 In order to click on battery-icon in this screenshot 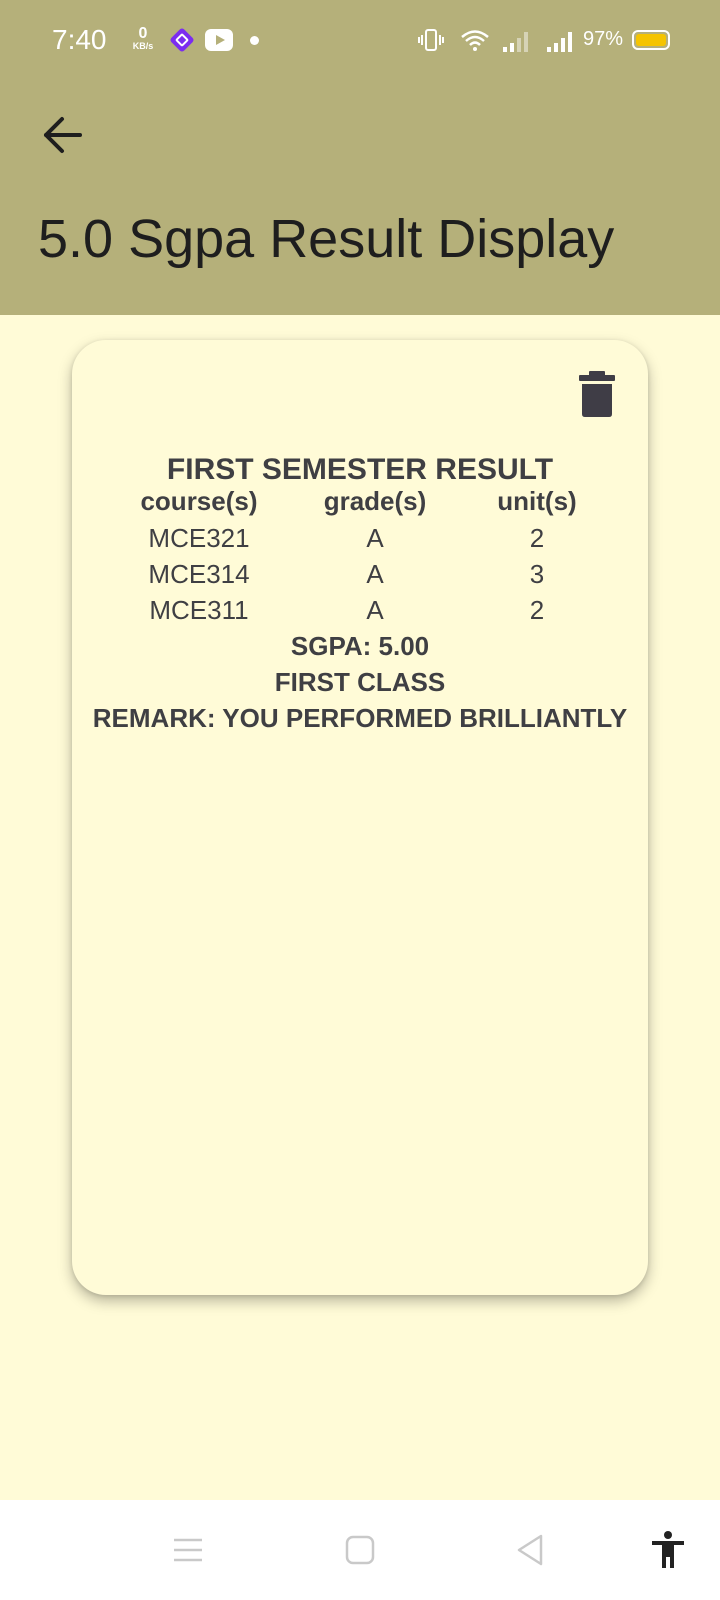, I will do `click(651, 40)`.